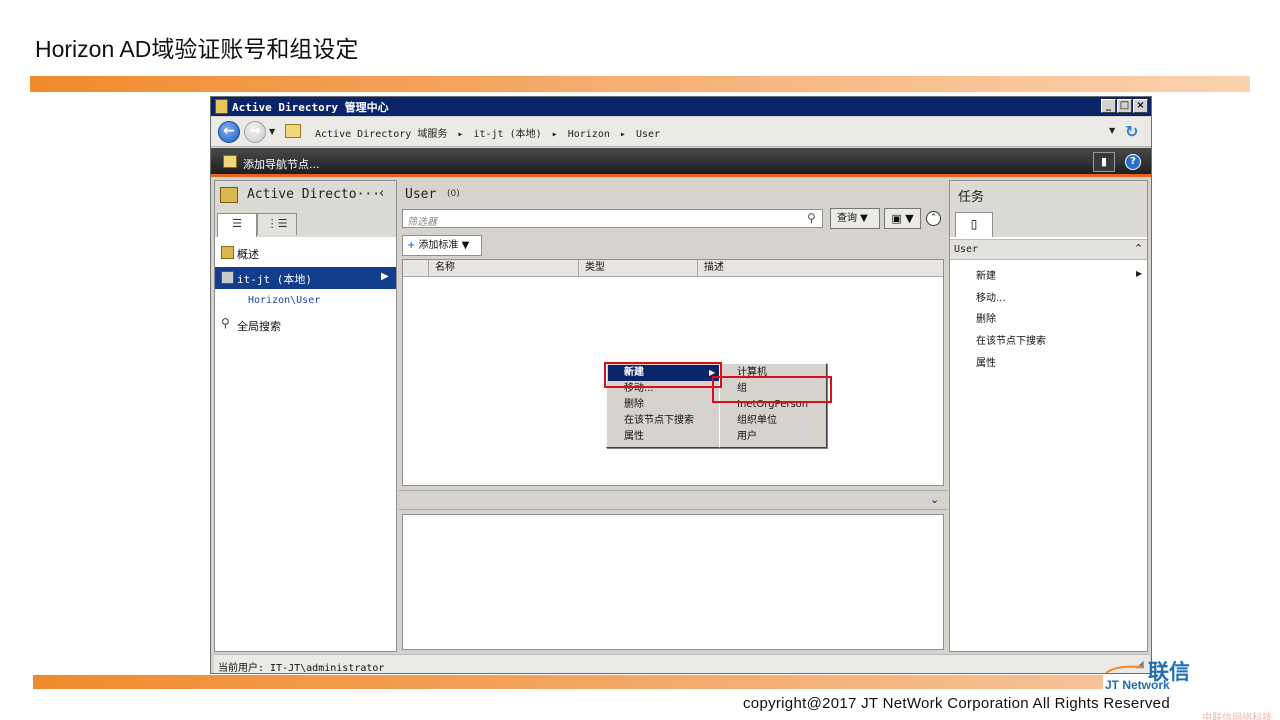  Describe the element at coordinates (305, 253) in the screenshot. I see `nav-item-overview: 概述` at that location.